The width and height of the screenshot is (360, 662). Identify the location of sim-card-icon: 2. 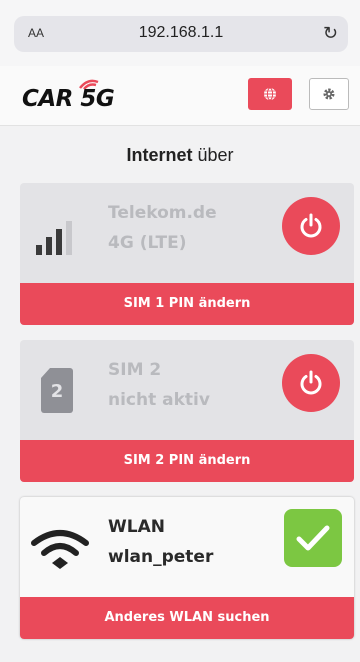
(57, 390).